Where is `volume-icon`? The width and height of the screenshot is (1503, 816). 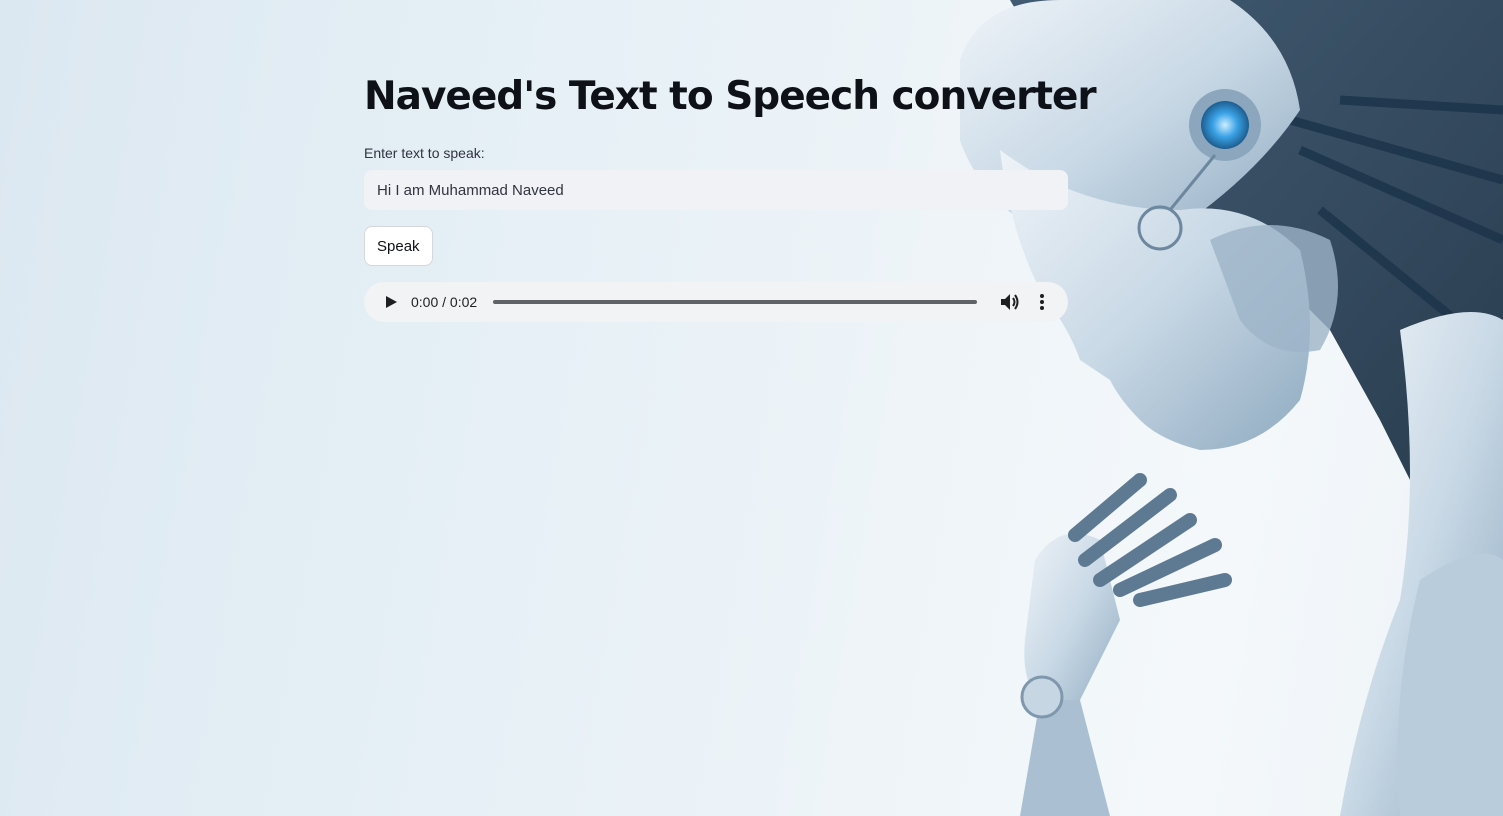
volume-icon is located at coordinates (1010, 302).